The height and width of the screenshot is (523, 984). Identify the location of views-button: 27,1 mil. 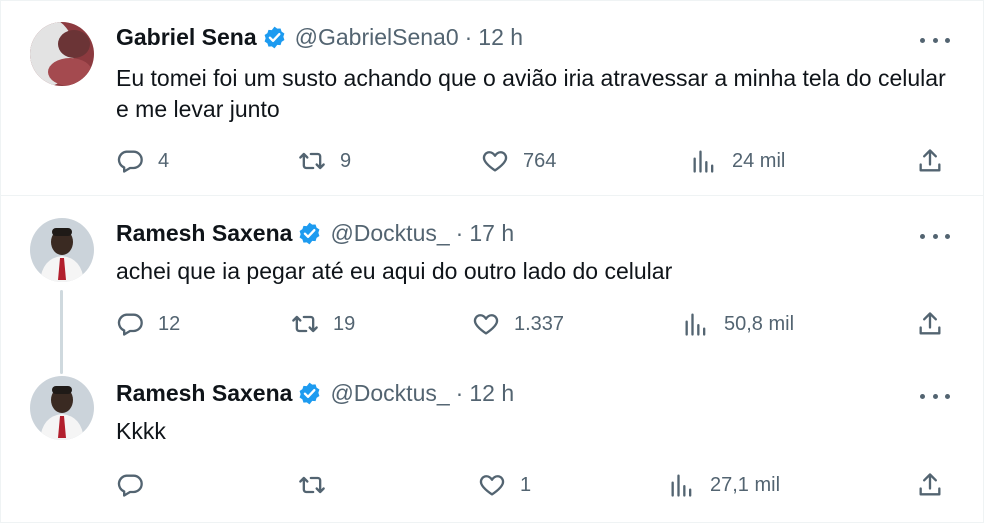
(724, 485).